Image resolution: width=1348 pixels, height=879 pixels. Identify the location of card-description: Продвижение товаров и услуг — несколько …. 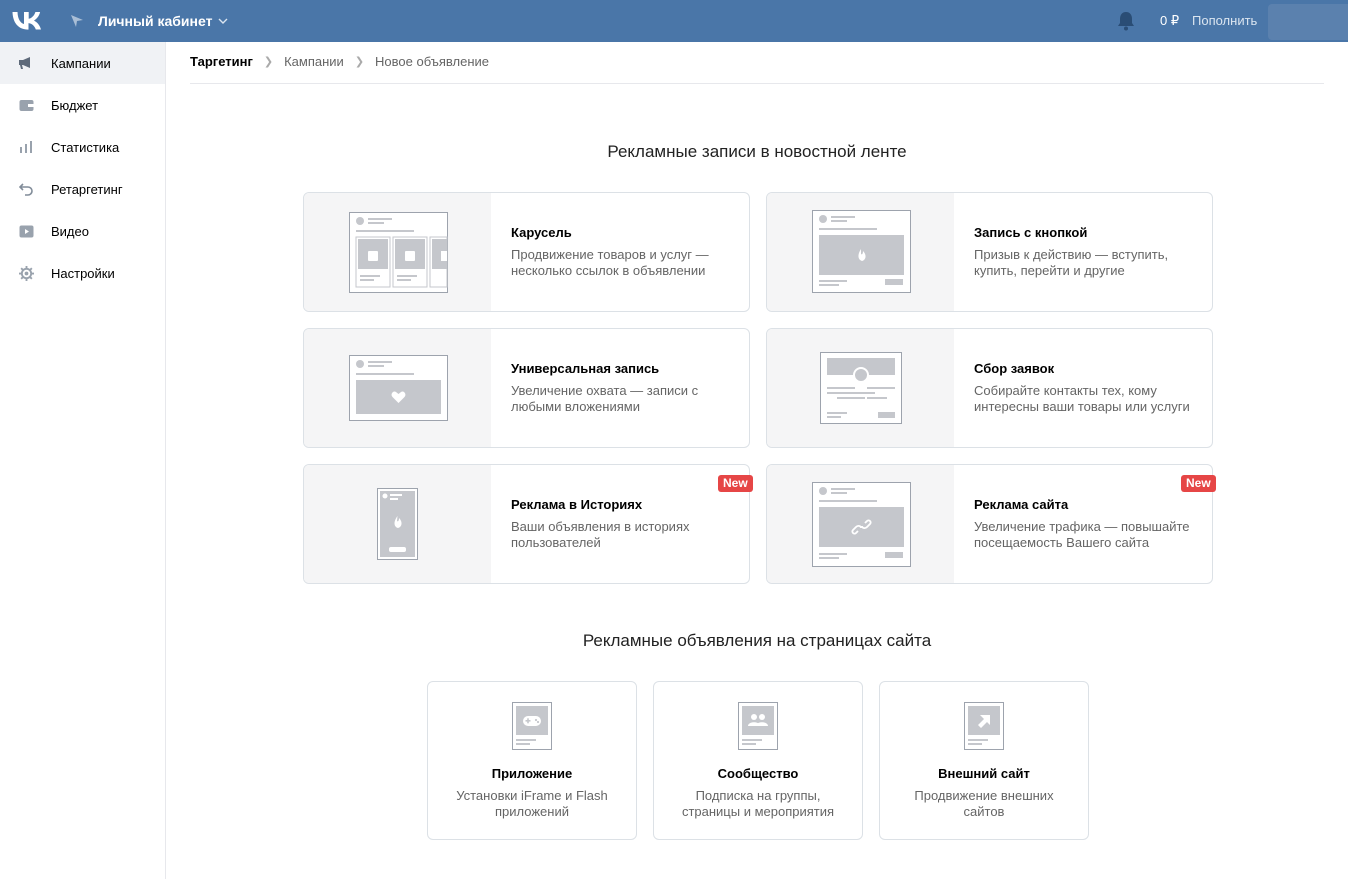
(610, 262).